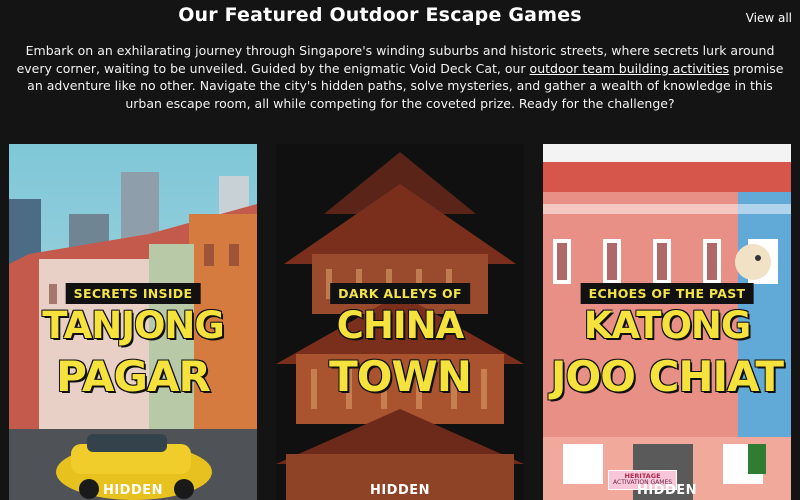 Image resolution: width=800 pixels, height=500 pixels. I want to click on card-title-line-1: KATONG, so click(667, 325).